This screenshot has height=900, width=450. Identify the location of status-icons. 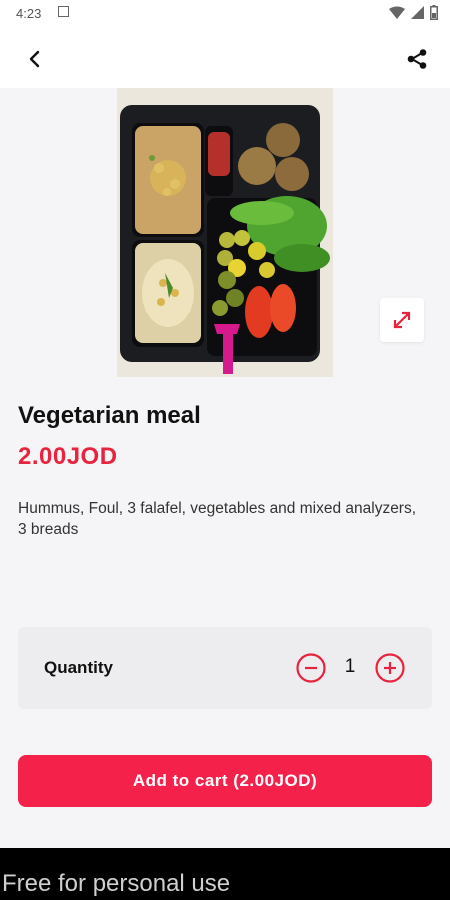
(413, 12).